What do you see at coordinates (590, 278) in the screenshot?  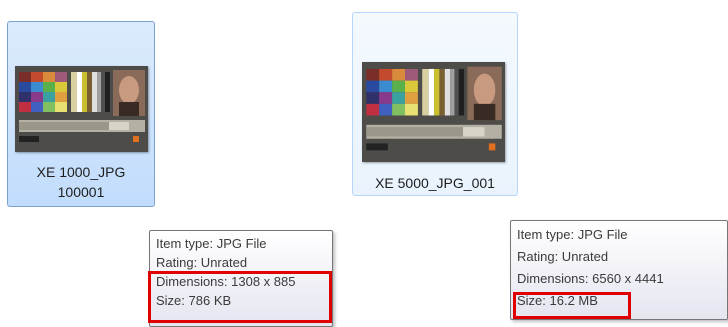 I see `tooltip-dimensions: Dimensions: 6560 x 4441` at bounding box center [590, 278].